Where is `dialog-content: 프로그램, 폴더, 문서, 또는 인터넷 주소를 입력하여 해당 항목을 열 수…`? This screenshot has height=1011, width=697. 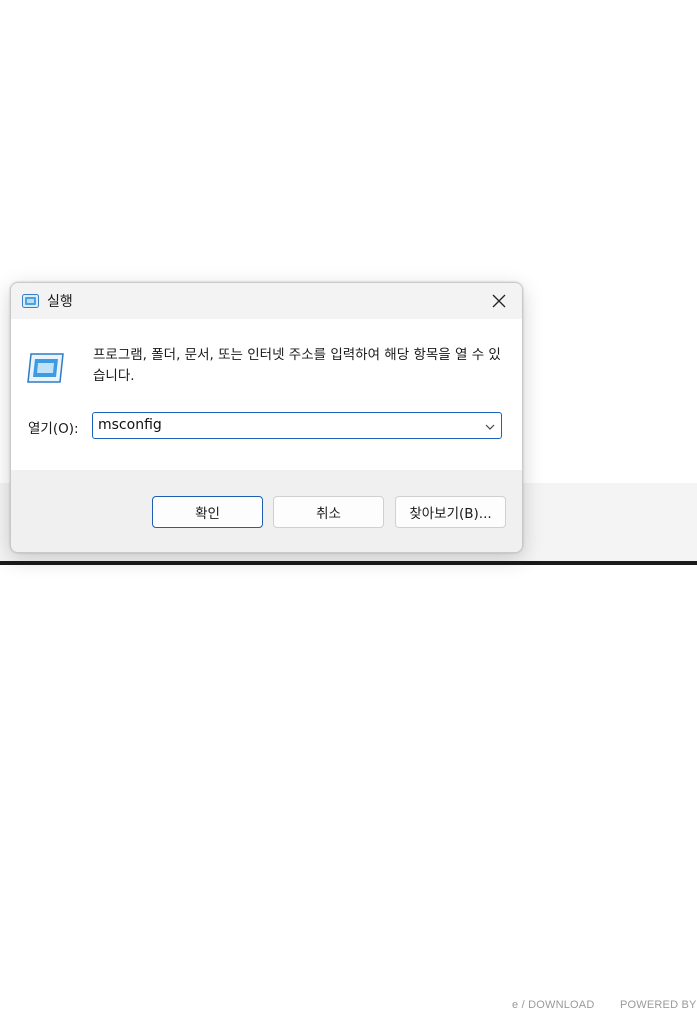
dialog-content: 프로그램, 폴더, 문서, 또는 인터넷 주소를 입력하여 해당 항목을 열 수… is located at coordinates (266, 394).